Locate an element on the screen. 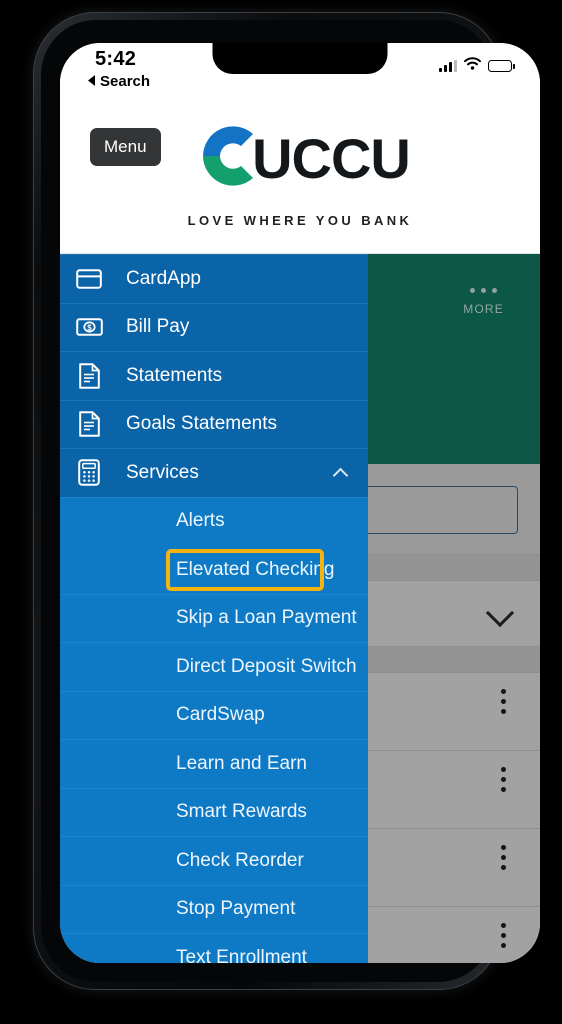  nav-item-statements: Statements is located at coordinates (214, 375).